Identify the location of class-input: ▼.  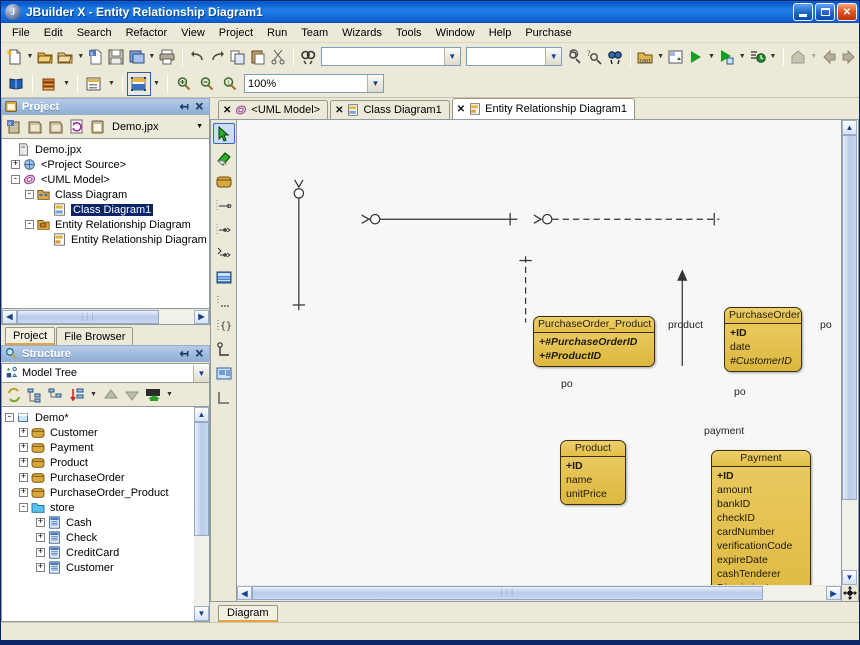
(514, 56).